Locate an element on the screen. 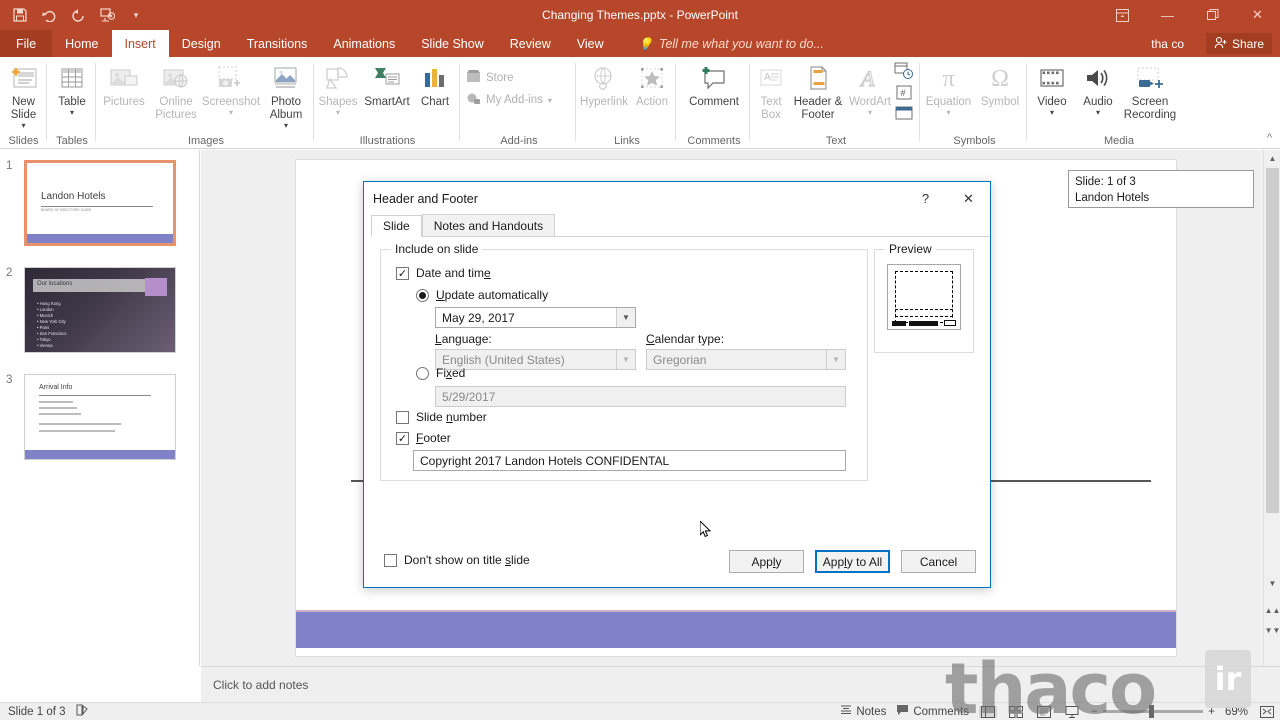 The image size is (1280, 720). zoom-knob is located at coordinates (1151, 711).